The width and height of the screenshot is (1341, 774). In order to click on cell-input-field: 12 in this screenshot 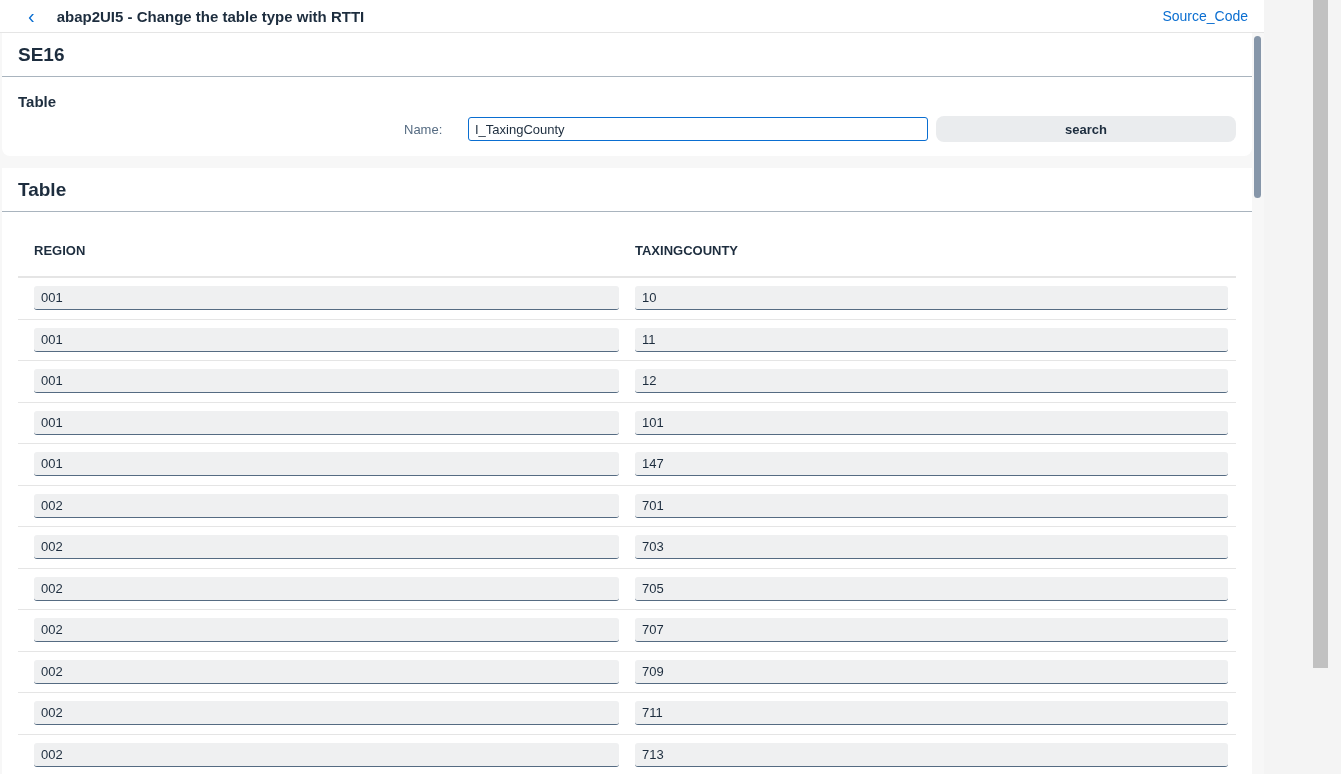, I will do `click(931, 381)`.